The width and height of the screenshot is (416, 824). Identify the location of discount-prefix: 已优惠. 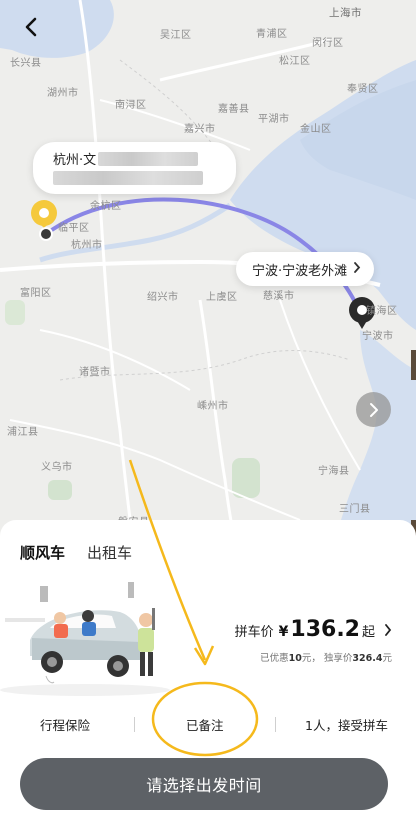
(274, 658).